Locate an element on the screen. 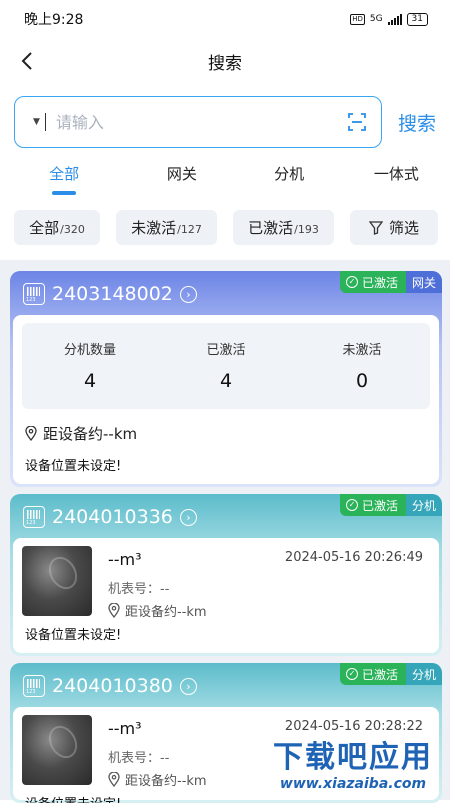 The height and width of the screenshot is (803, 450). tab-bar: 全部 网关 分机 一体式 is located at coordinates (225, 180).